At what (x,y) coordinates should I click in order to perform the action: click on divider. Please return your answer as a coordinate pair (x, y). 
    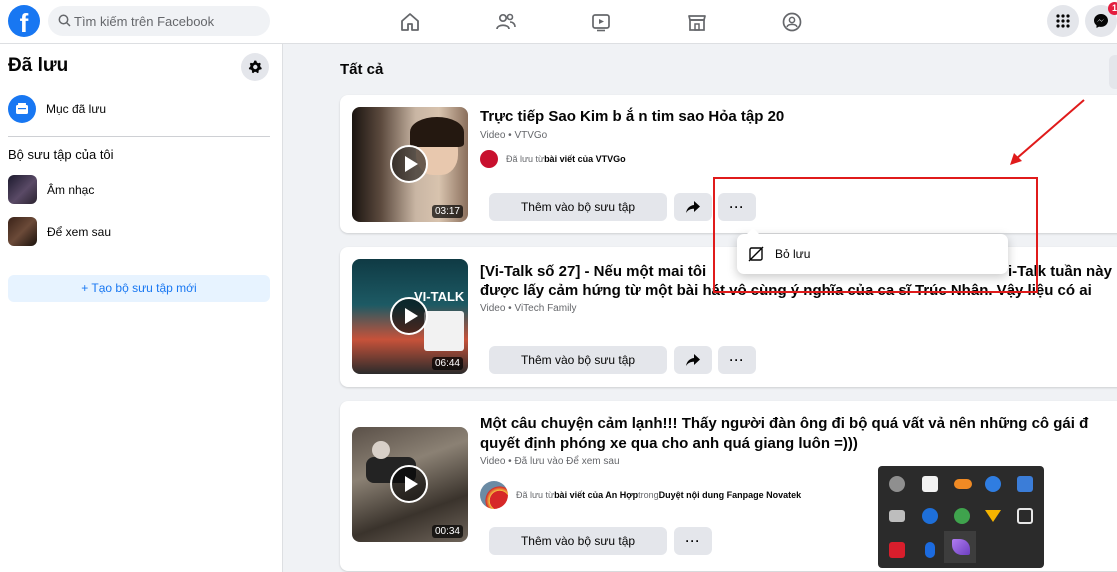
    Looking at the image, I should click on (139, 136).